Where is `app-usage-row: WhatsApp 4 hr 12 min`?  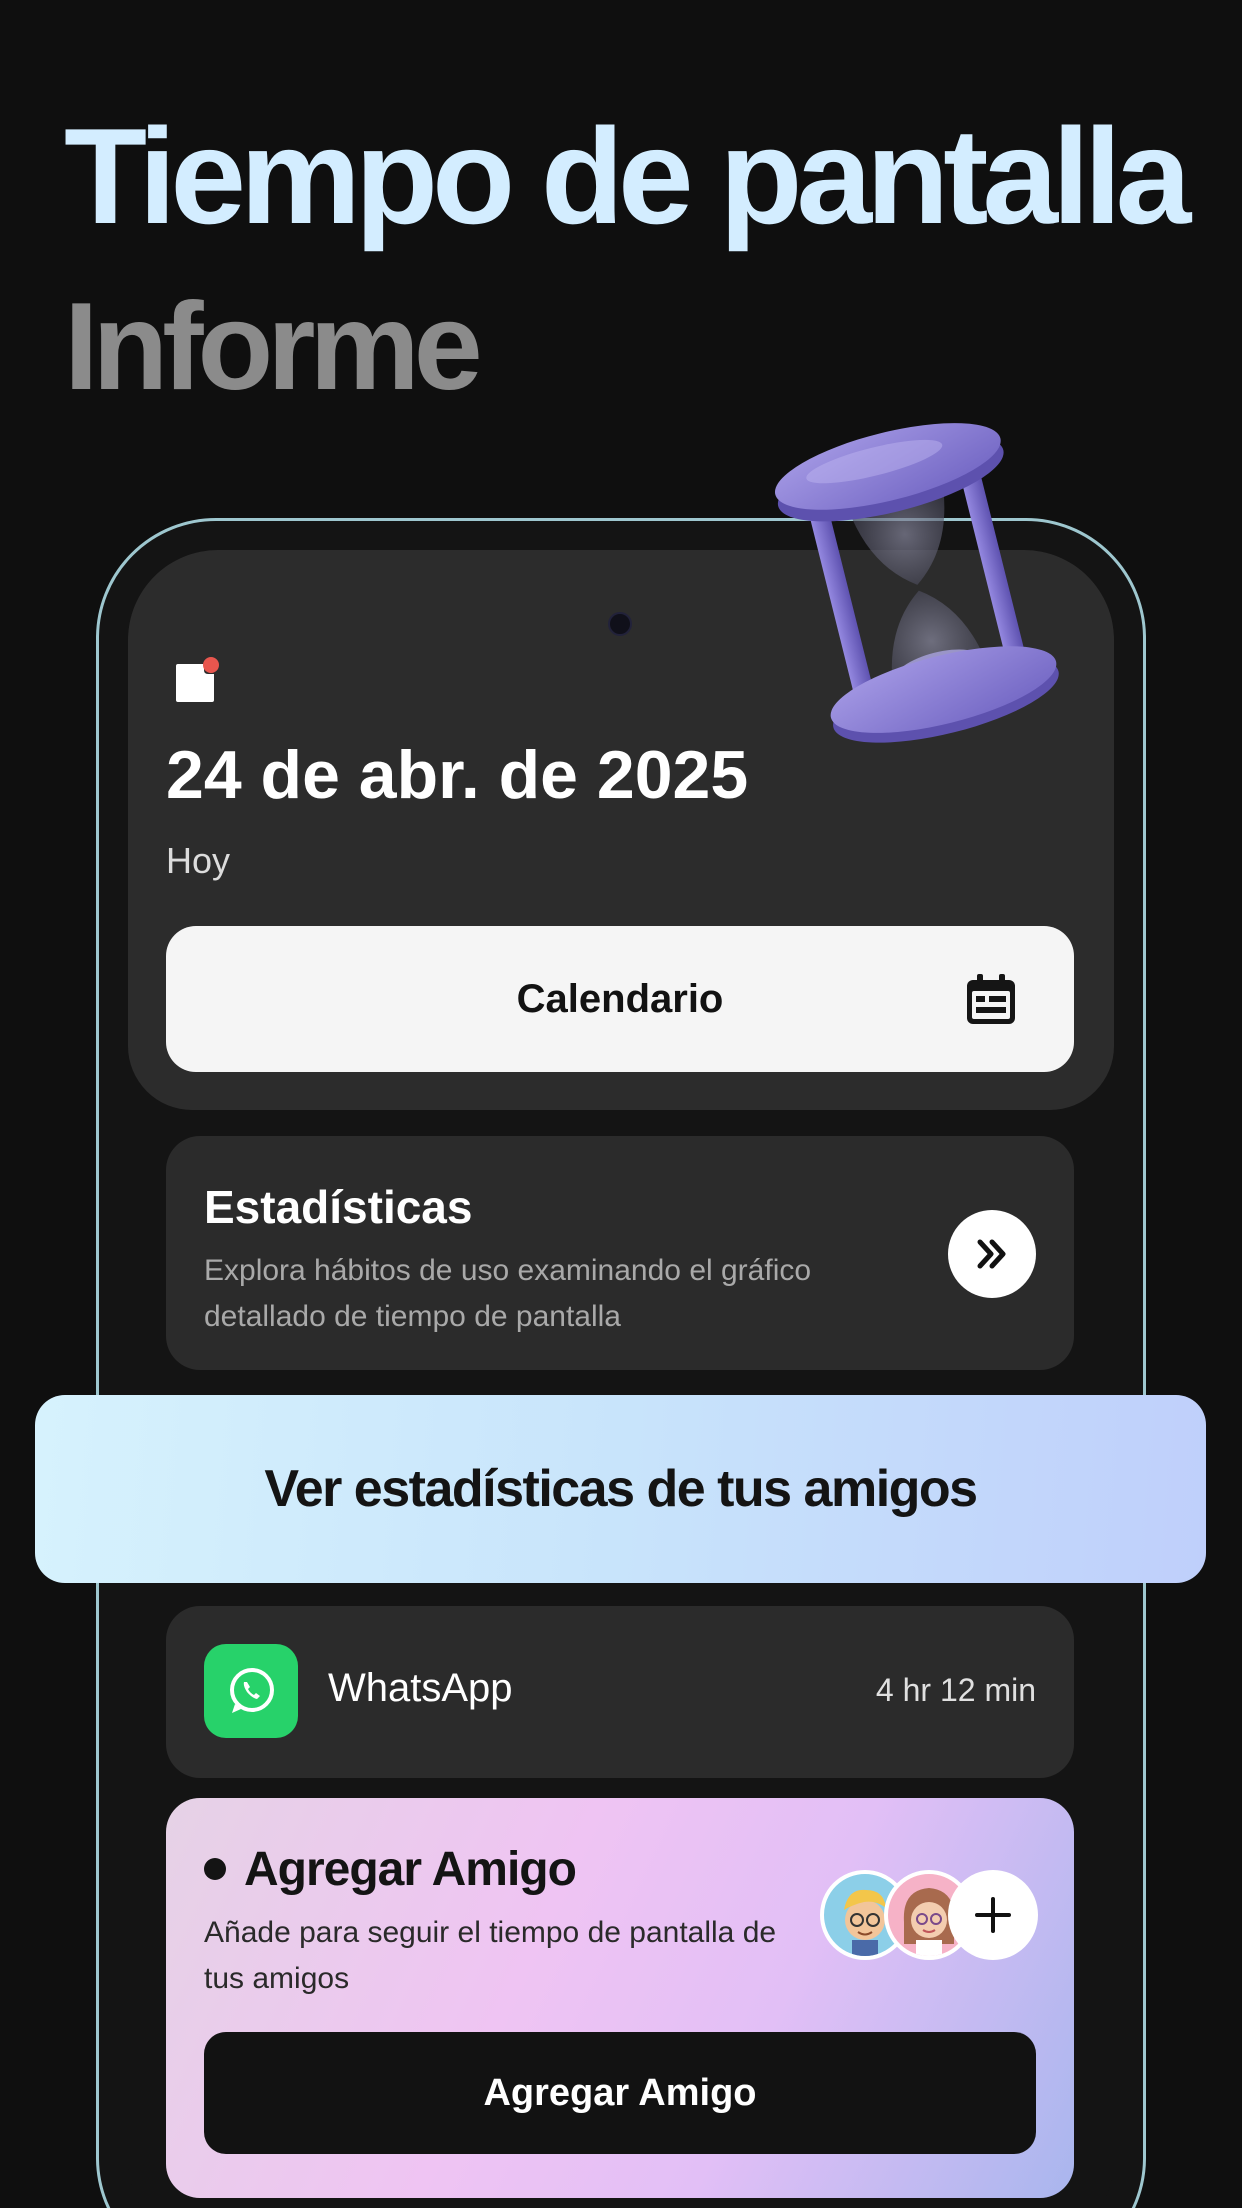
app-usage-row: WhatsApp 4 hr 12 min is located at coordinates (620, 1692).